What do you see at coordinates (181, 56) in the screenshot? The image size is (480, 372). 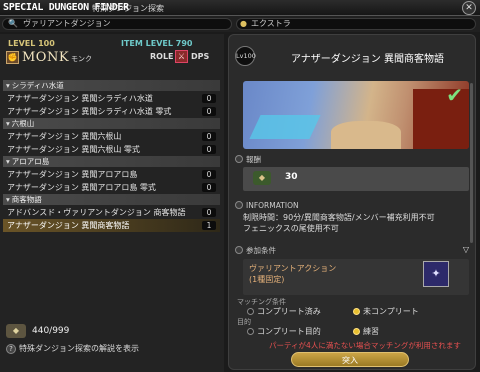 I see `dps-role-icon: ⚔` at bounding box center [181, 56].